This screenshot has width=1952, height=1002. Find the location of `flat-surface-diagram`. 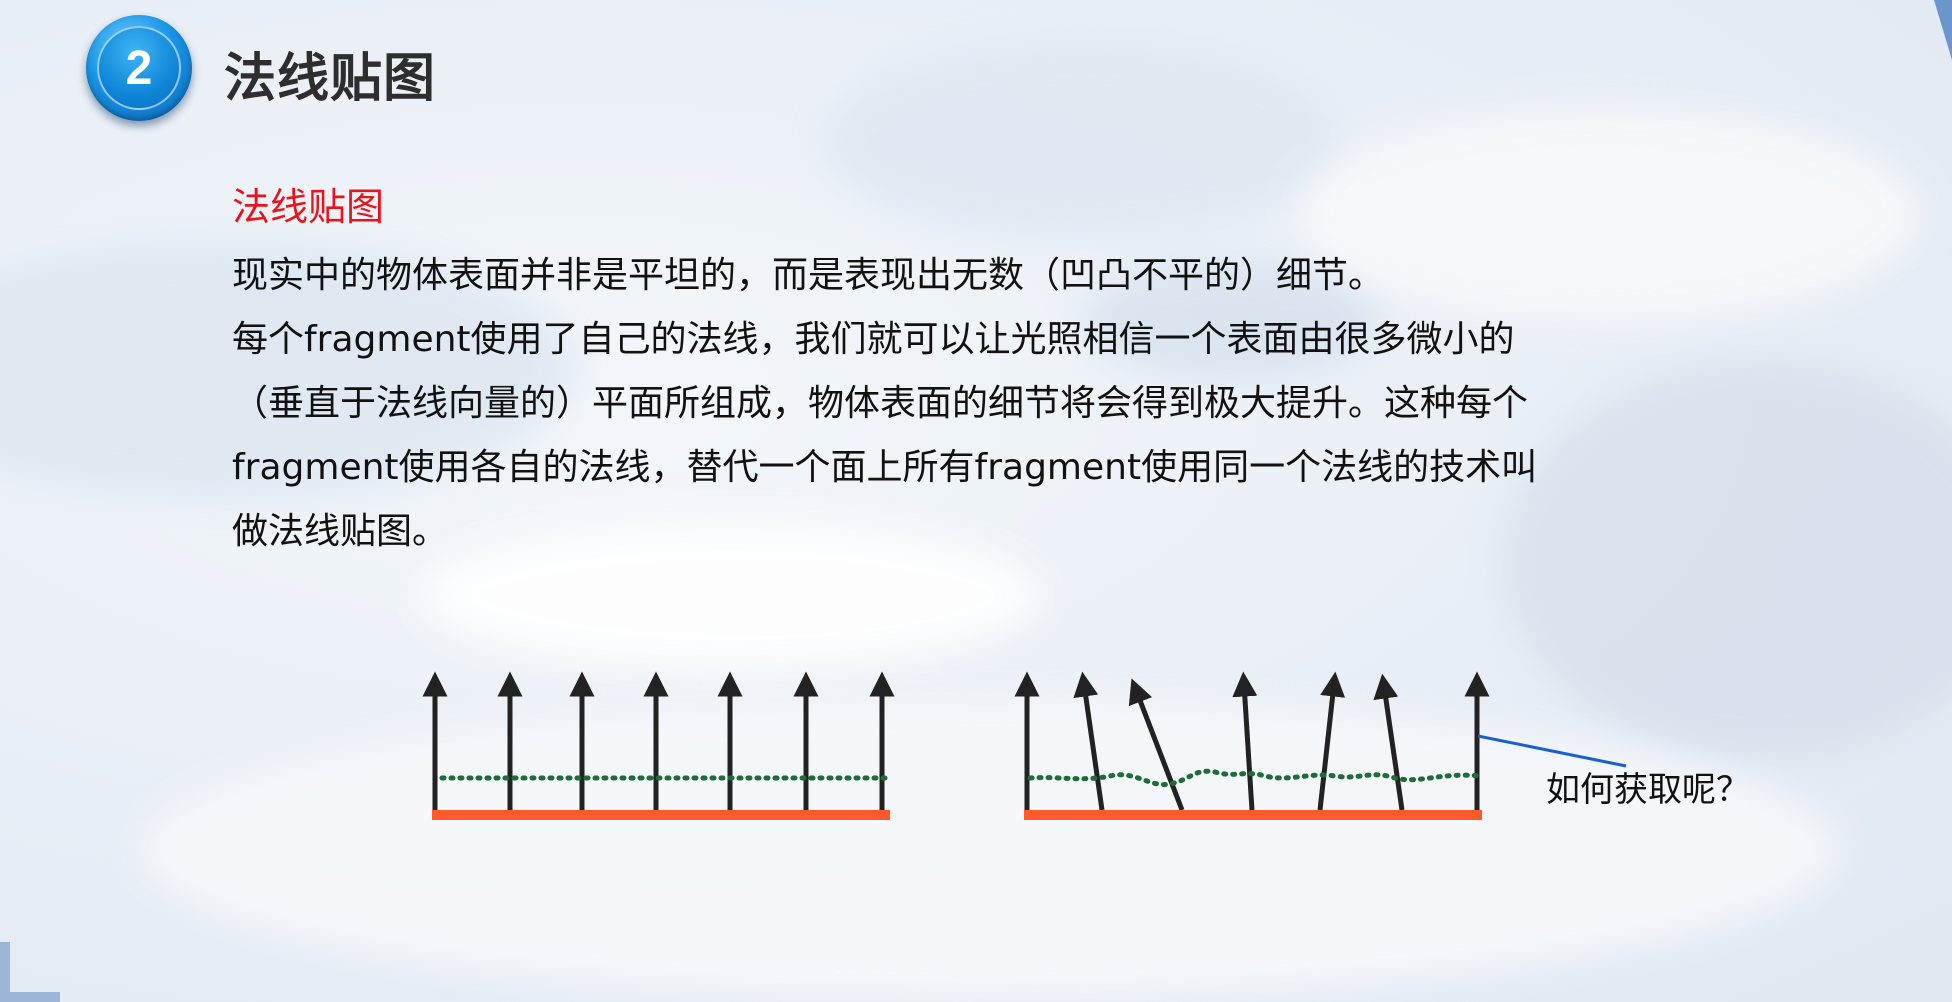

flat-surface-diagram is located at coordinates (658, 745).